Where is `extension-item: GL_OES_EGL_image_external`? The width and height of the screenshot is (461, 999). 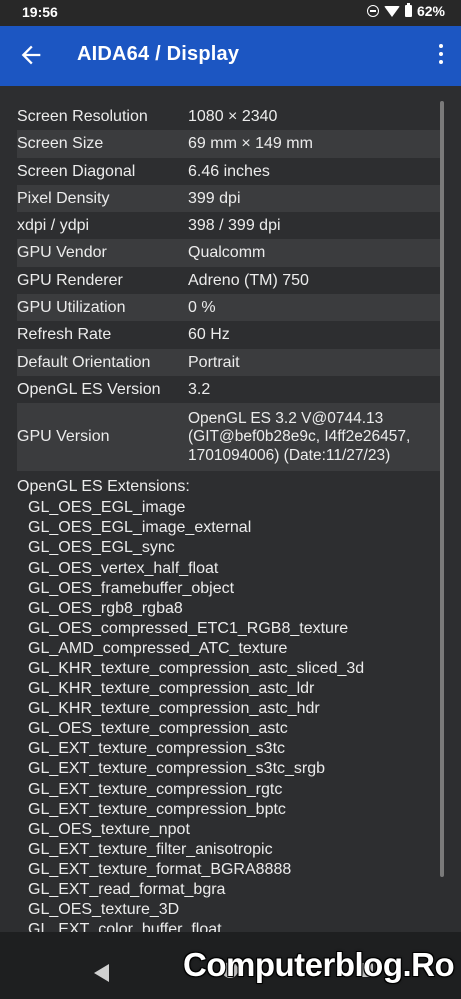 extension-item: GL_OES_EGL_image_external is located at coordinates (140, 528).